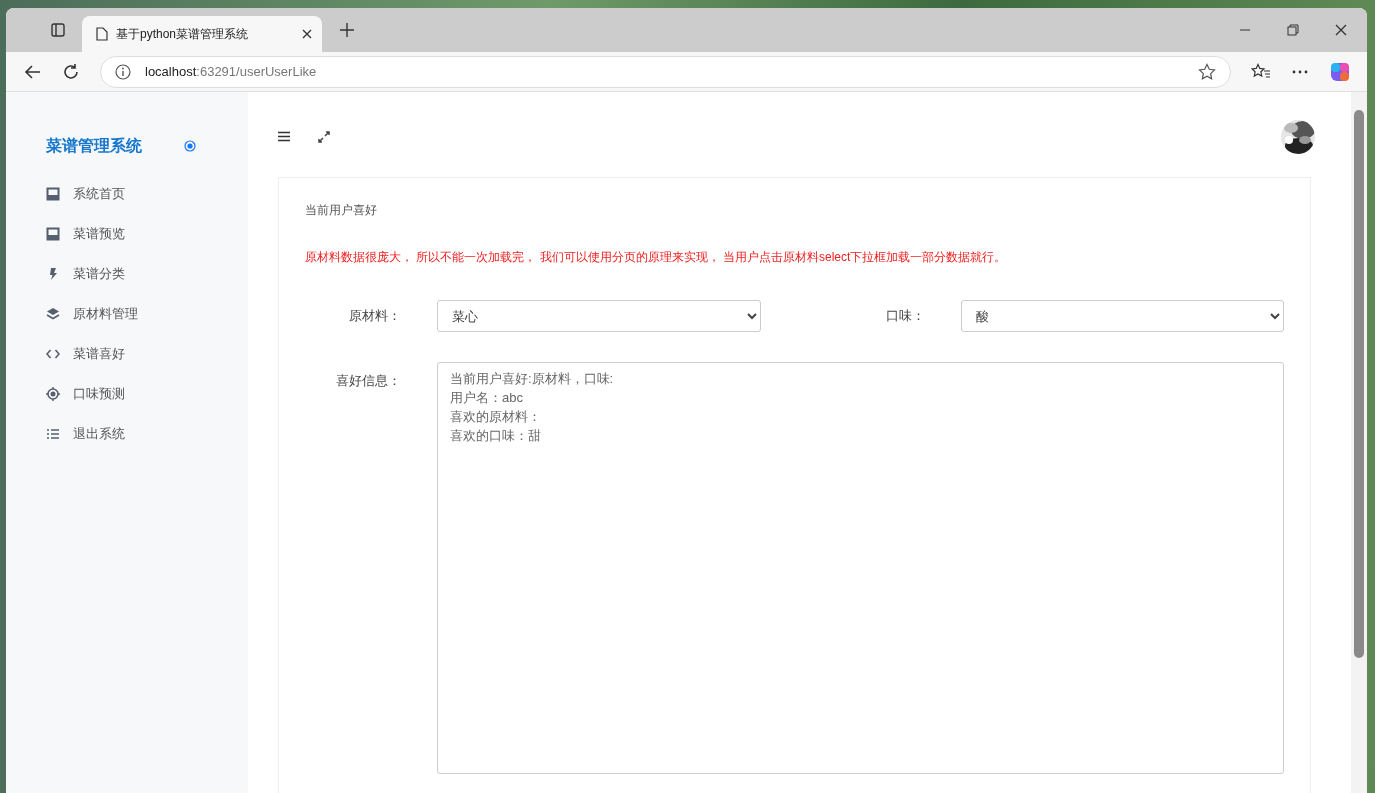 The width and height of the screenshot is (1375, 793). I want to click on scrollbar, so click(1359, 442).